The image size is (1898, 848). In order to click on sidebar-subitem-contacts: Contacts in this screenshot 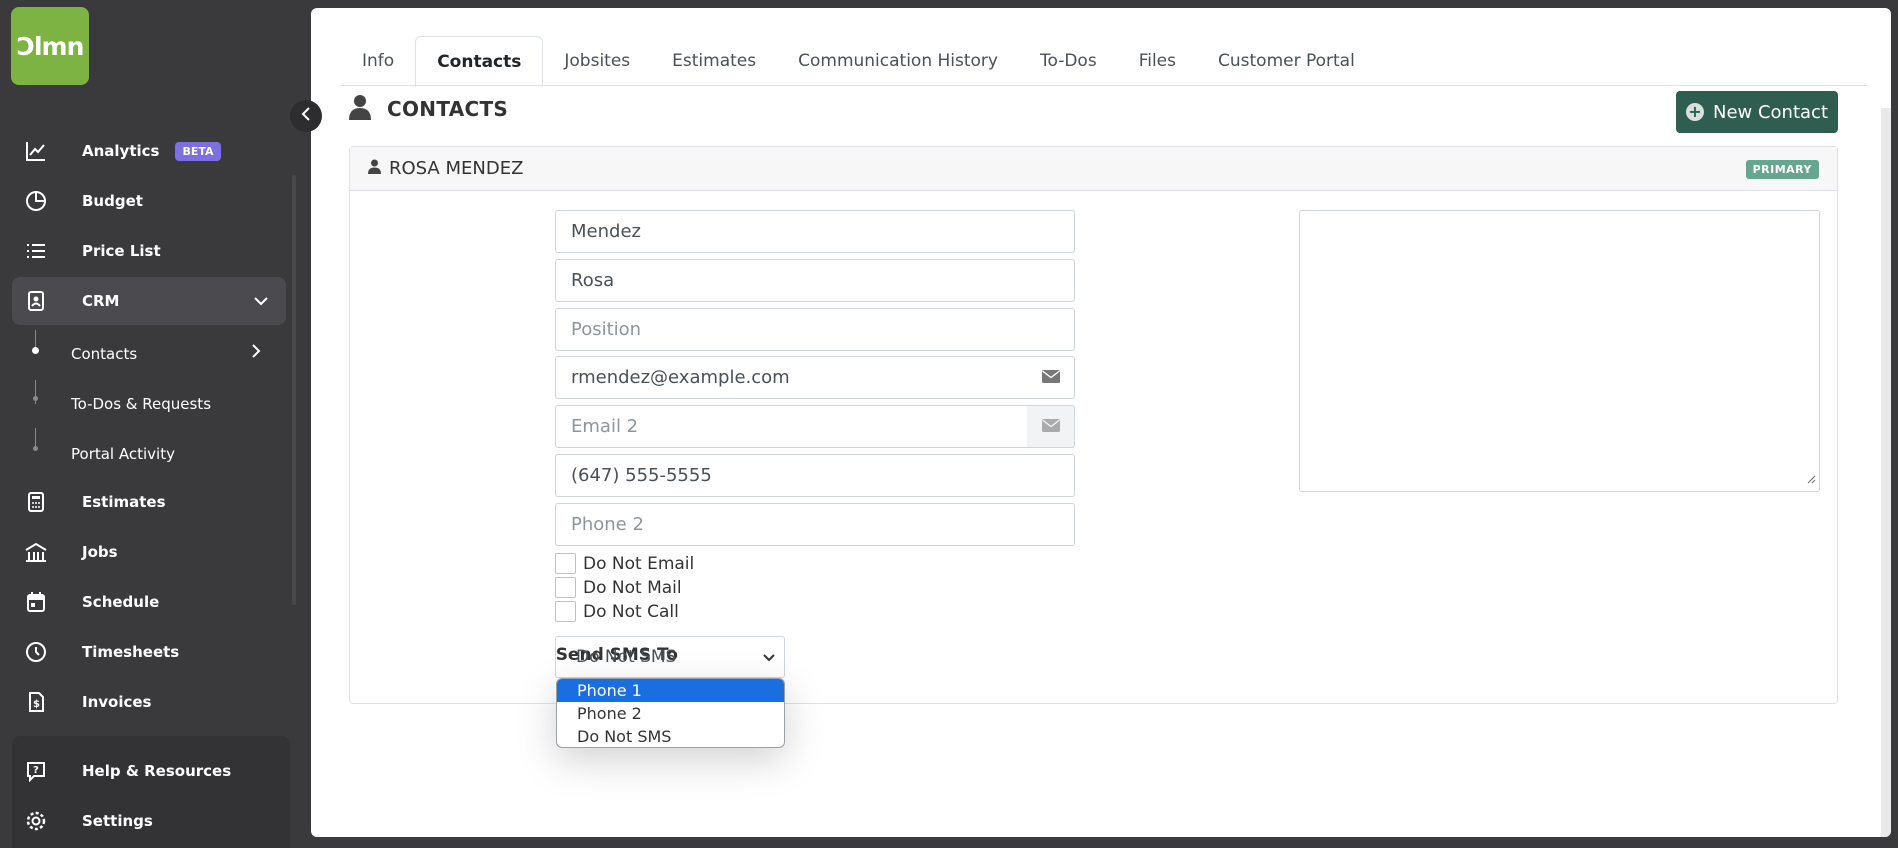, I will do `click(104, 354)`.